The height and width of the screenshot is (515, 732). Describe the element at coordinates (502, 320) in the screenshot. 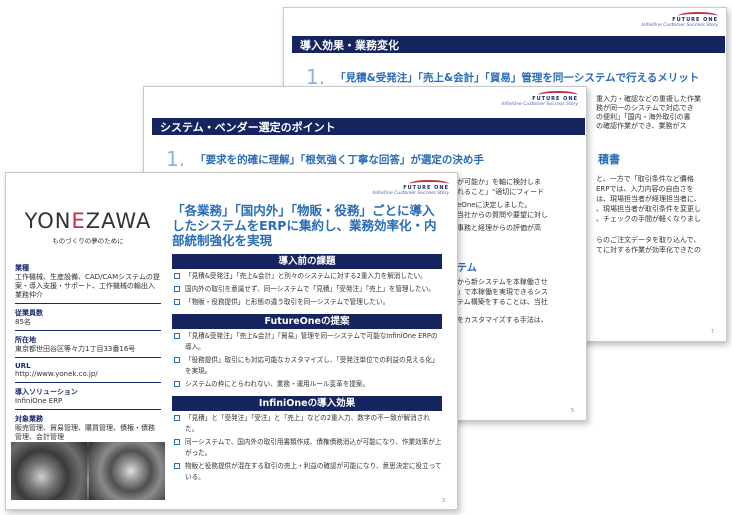

I see `middle-fragment: をカスタマイズする手法は、` at that location.